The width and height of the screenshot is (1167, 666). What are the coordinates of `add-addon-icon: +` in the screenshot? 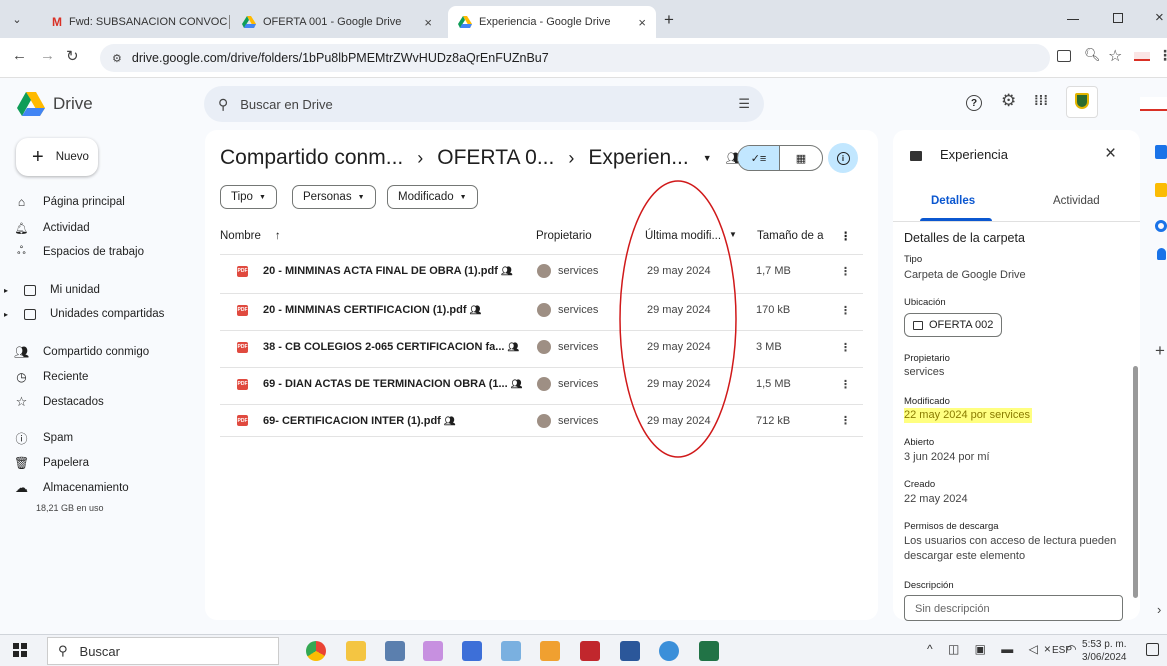 It's located at (1160, 351).